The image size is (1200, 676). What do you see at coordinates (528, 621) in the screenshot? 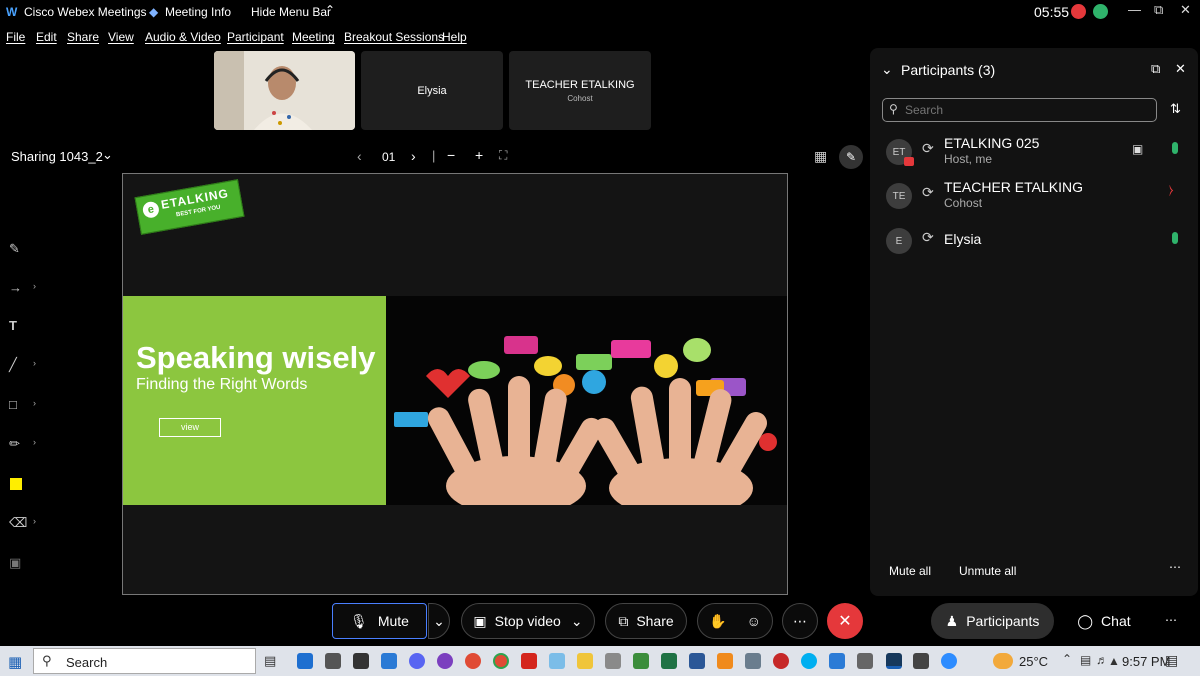
I see `stop-video-button: ▣ Stop video ⌄` at bounding box center [528, 621].